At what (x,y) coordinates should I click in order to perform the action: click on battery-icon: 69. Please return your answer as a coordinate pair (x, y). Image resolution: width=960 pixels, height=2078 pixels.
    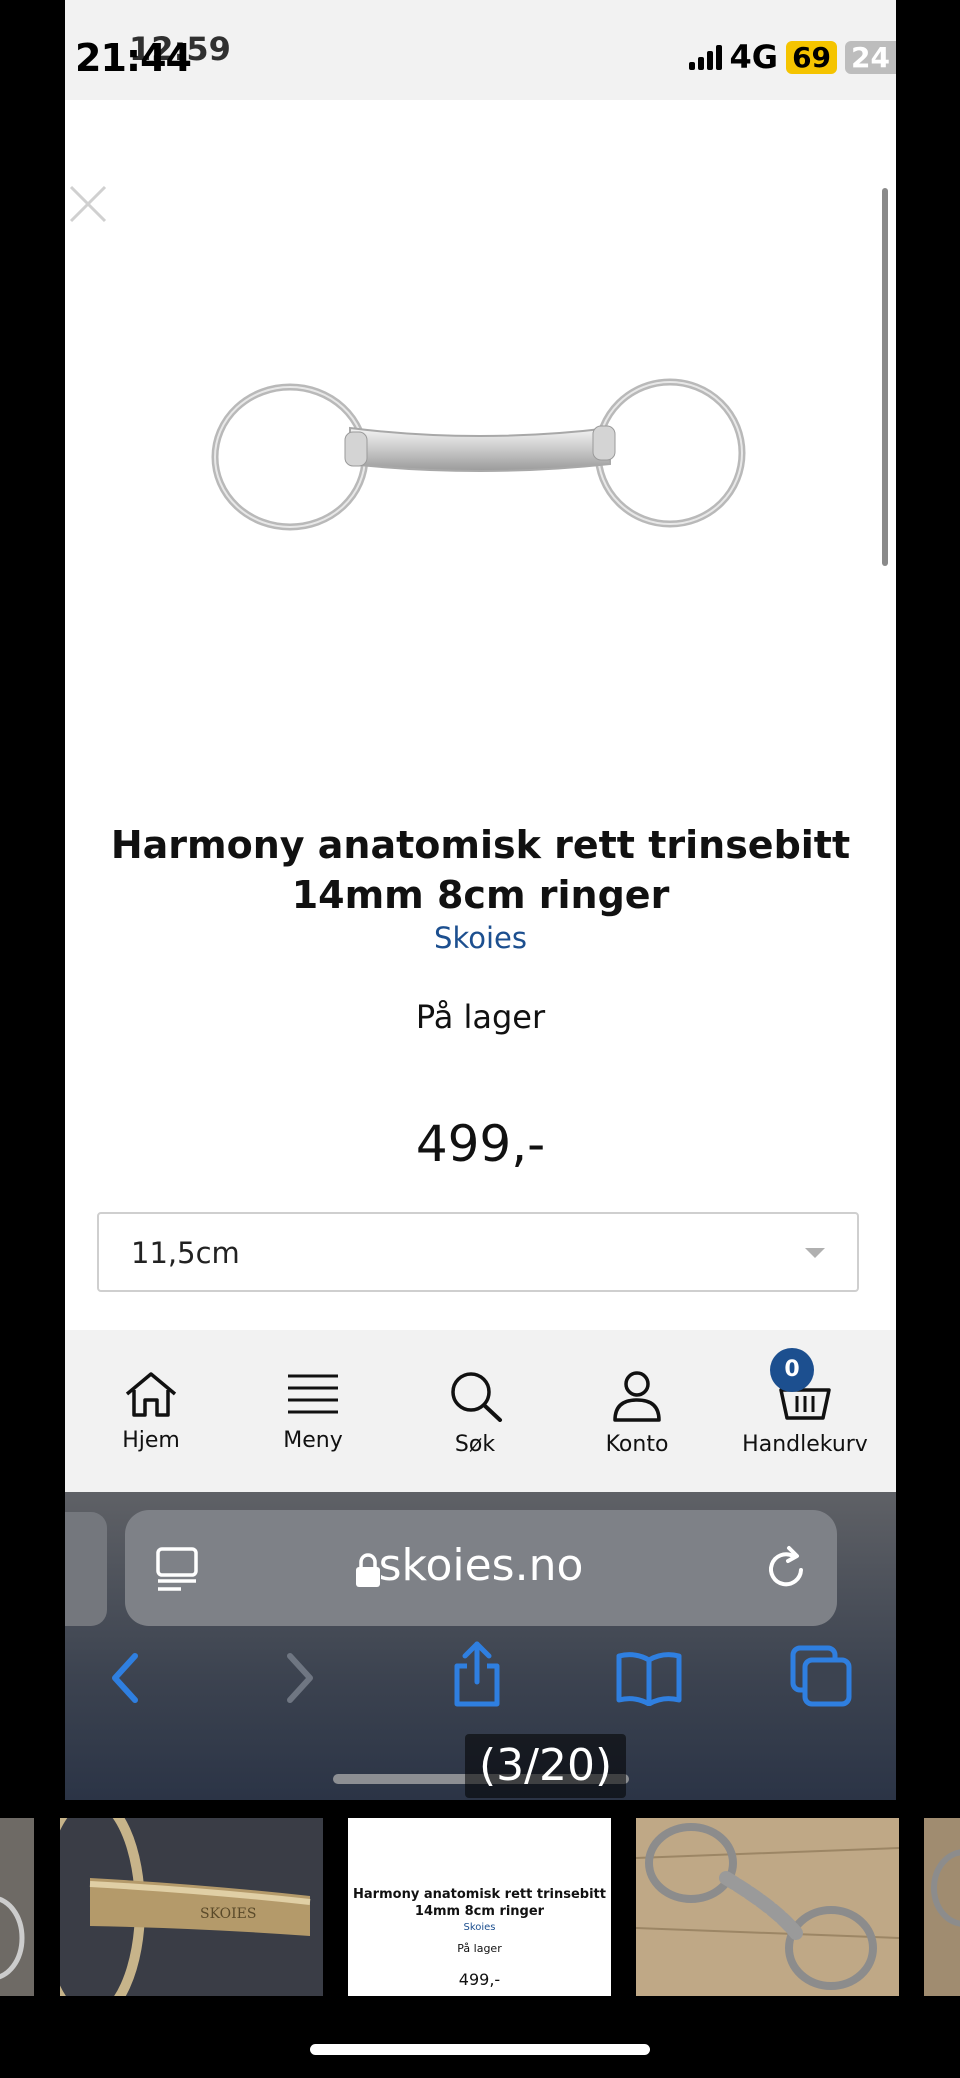
    Looking at the image, I should click on (812, 57).